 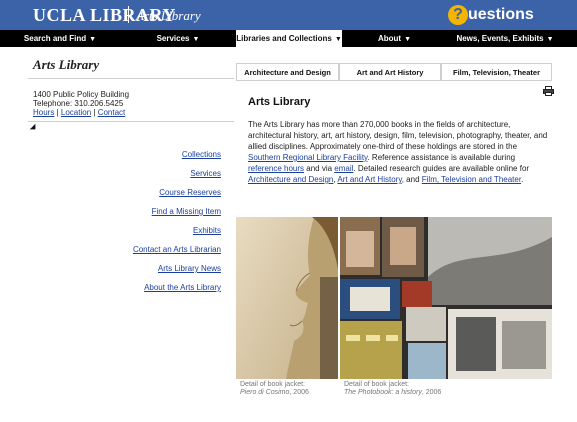 What do you see at coordinates (265, 392) in the screenshot?
I see `caption-title: Piero di Cosimo` at bounding box center [265, 392].